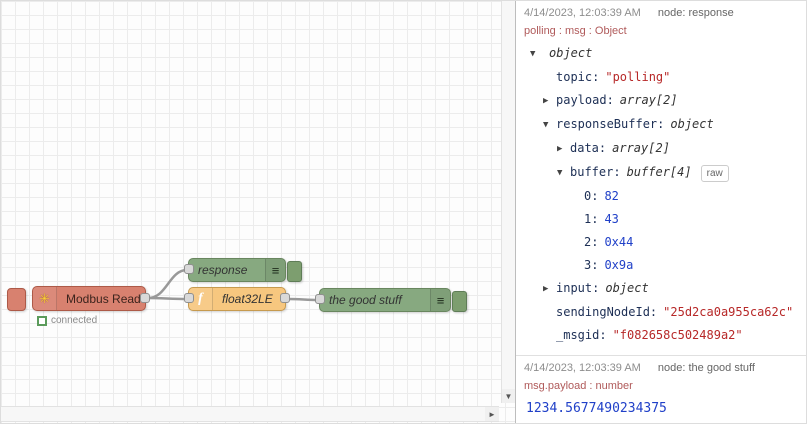 This screenshot has width=807, height=424. I want to click on tree-key: 2:, so click(591, 242).